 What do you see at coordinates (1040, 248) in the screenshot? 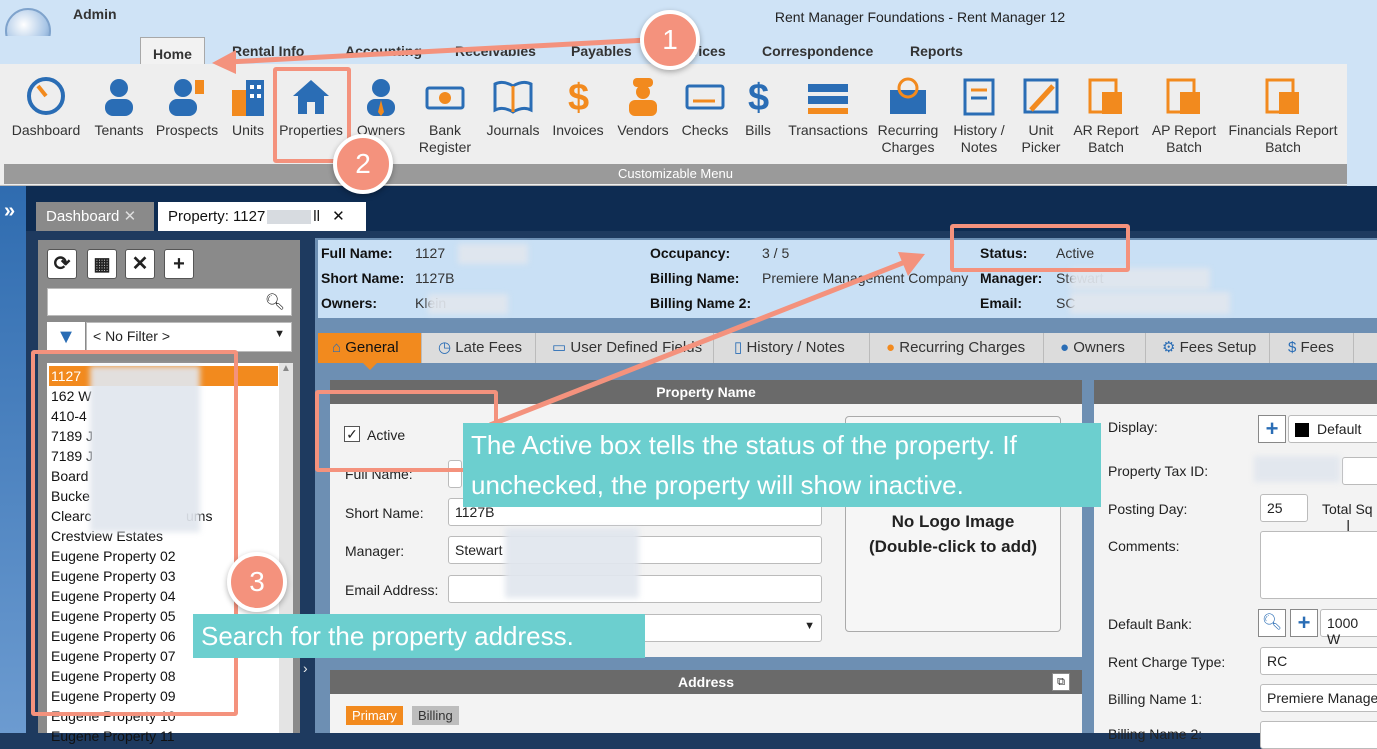
I see `status-highlight` at bounding box center [1040, 248].